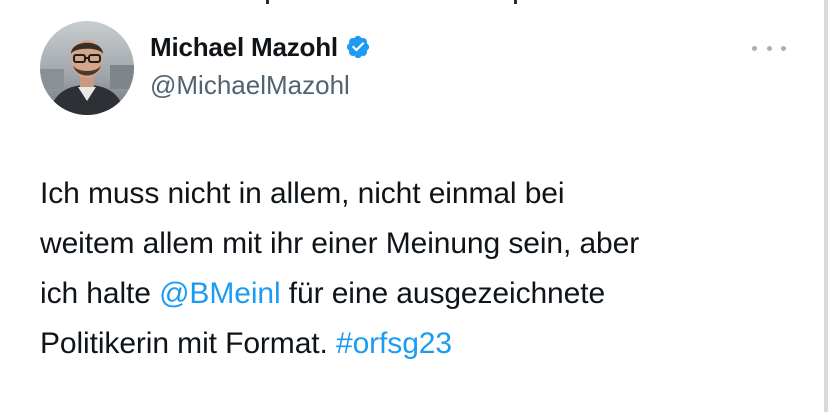 The width and height of the screenshot is (828, 412). I want to click on mention-link: @BMeinl, so click(220, 293).